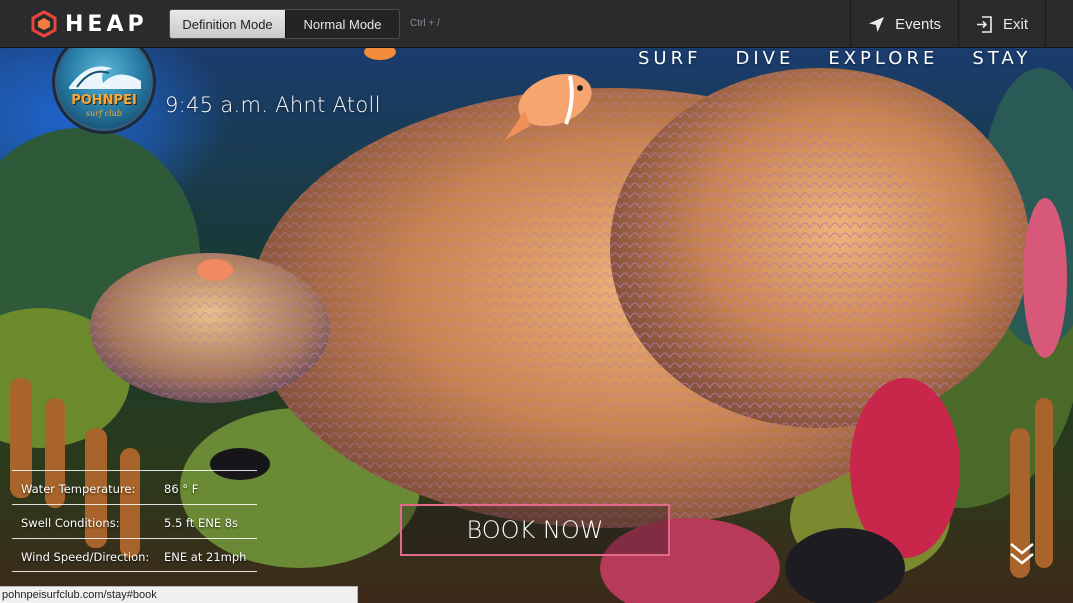 This screenshot has height=603, width=1073. I want to click on book-now-button: BOOK NOW, so click(535, 530).